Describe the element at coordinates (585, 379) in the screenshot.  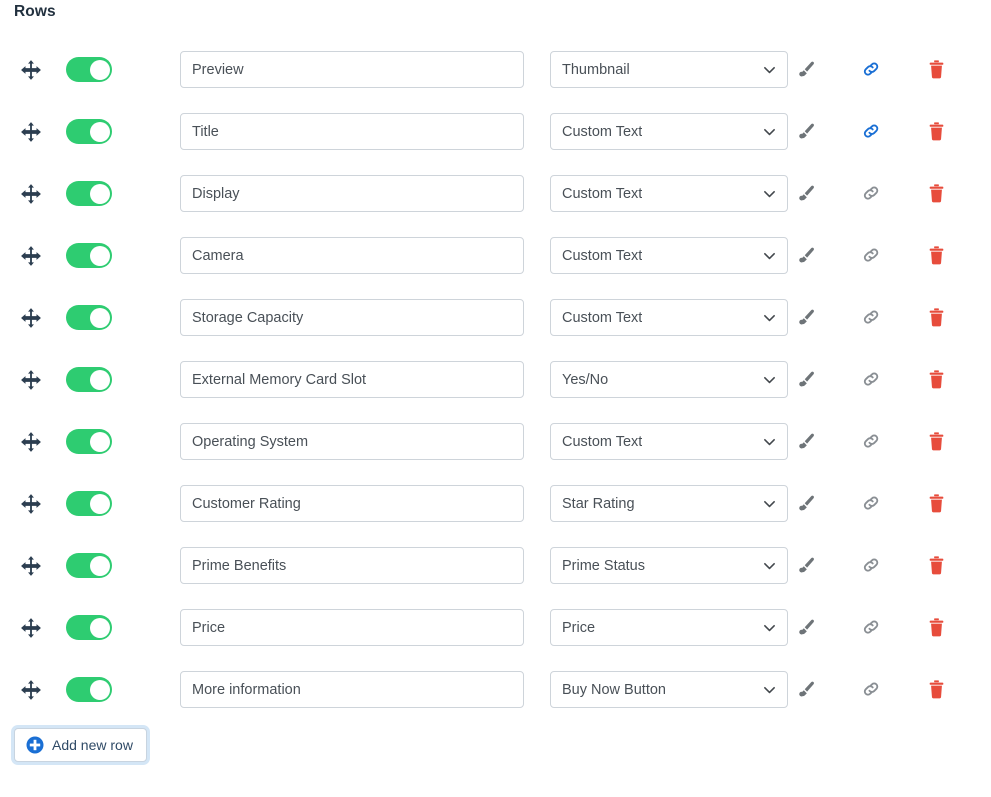
I see `row-type-value: Yes/No` at that location.